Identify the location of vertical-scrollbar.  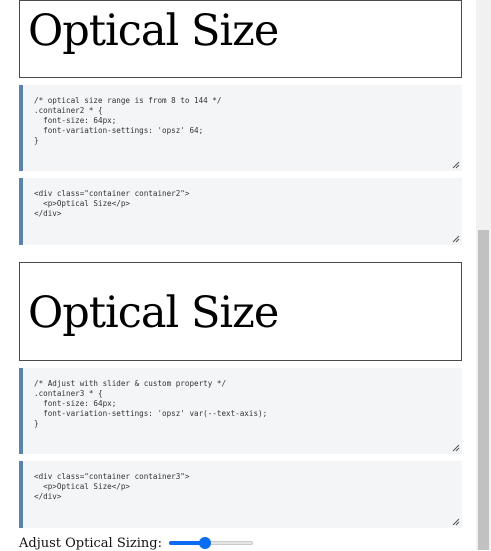
(483, 275).